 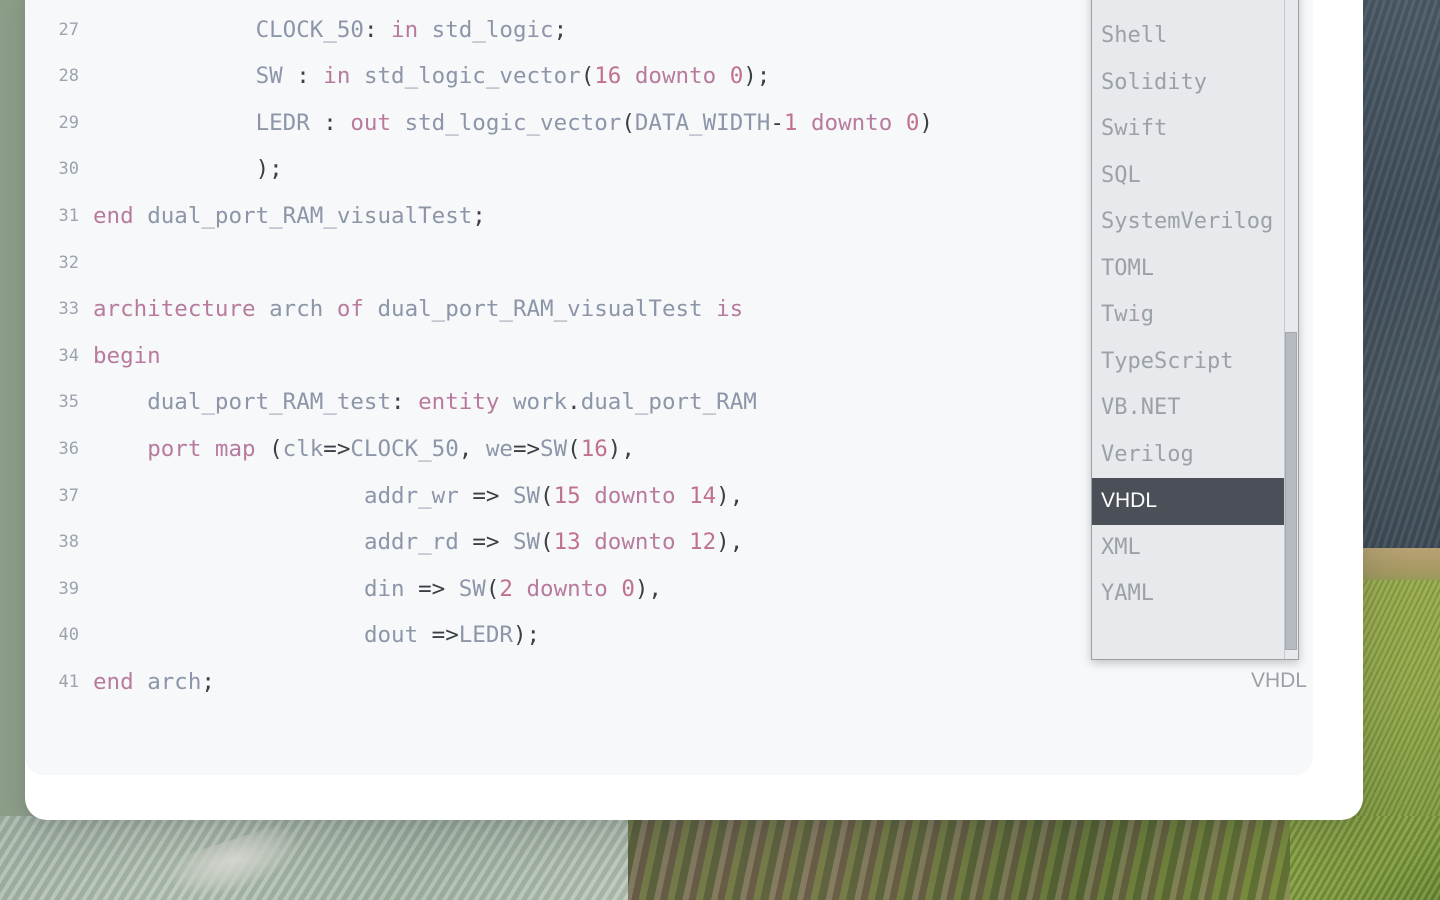 I want to click on code-token: out, so click(x=371, y=122).